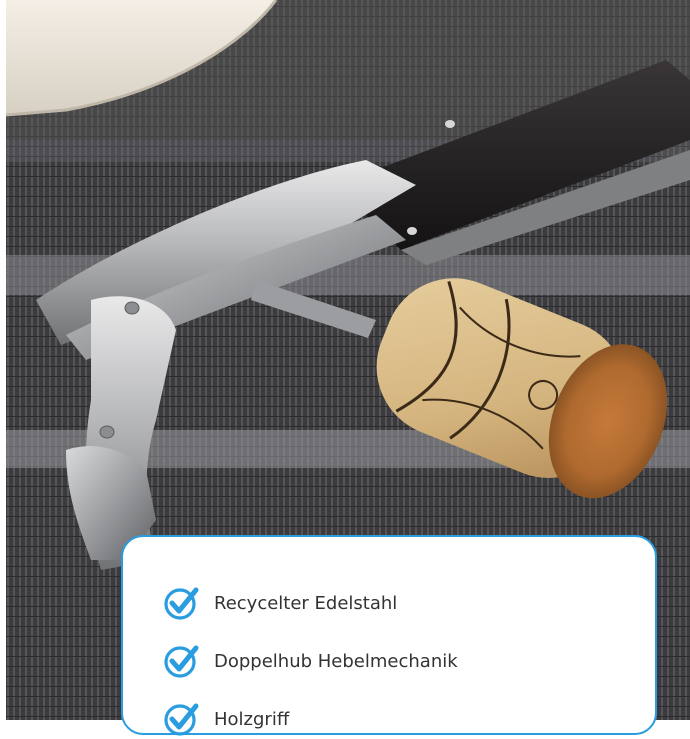  I want to click on feature-item: Doppelhub Hebelmechanik, so click(310, 661).